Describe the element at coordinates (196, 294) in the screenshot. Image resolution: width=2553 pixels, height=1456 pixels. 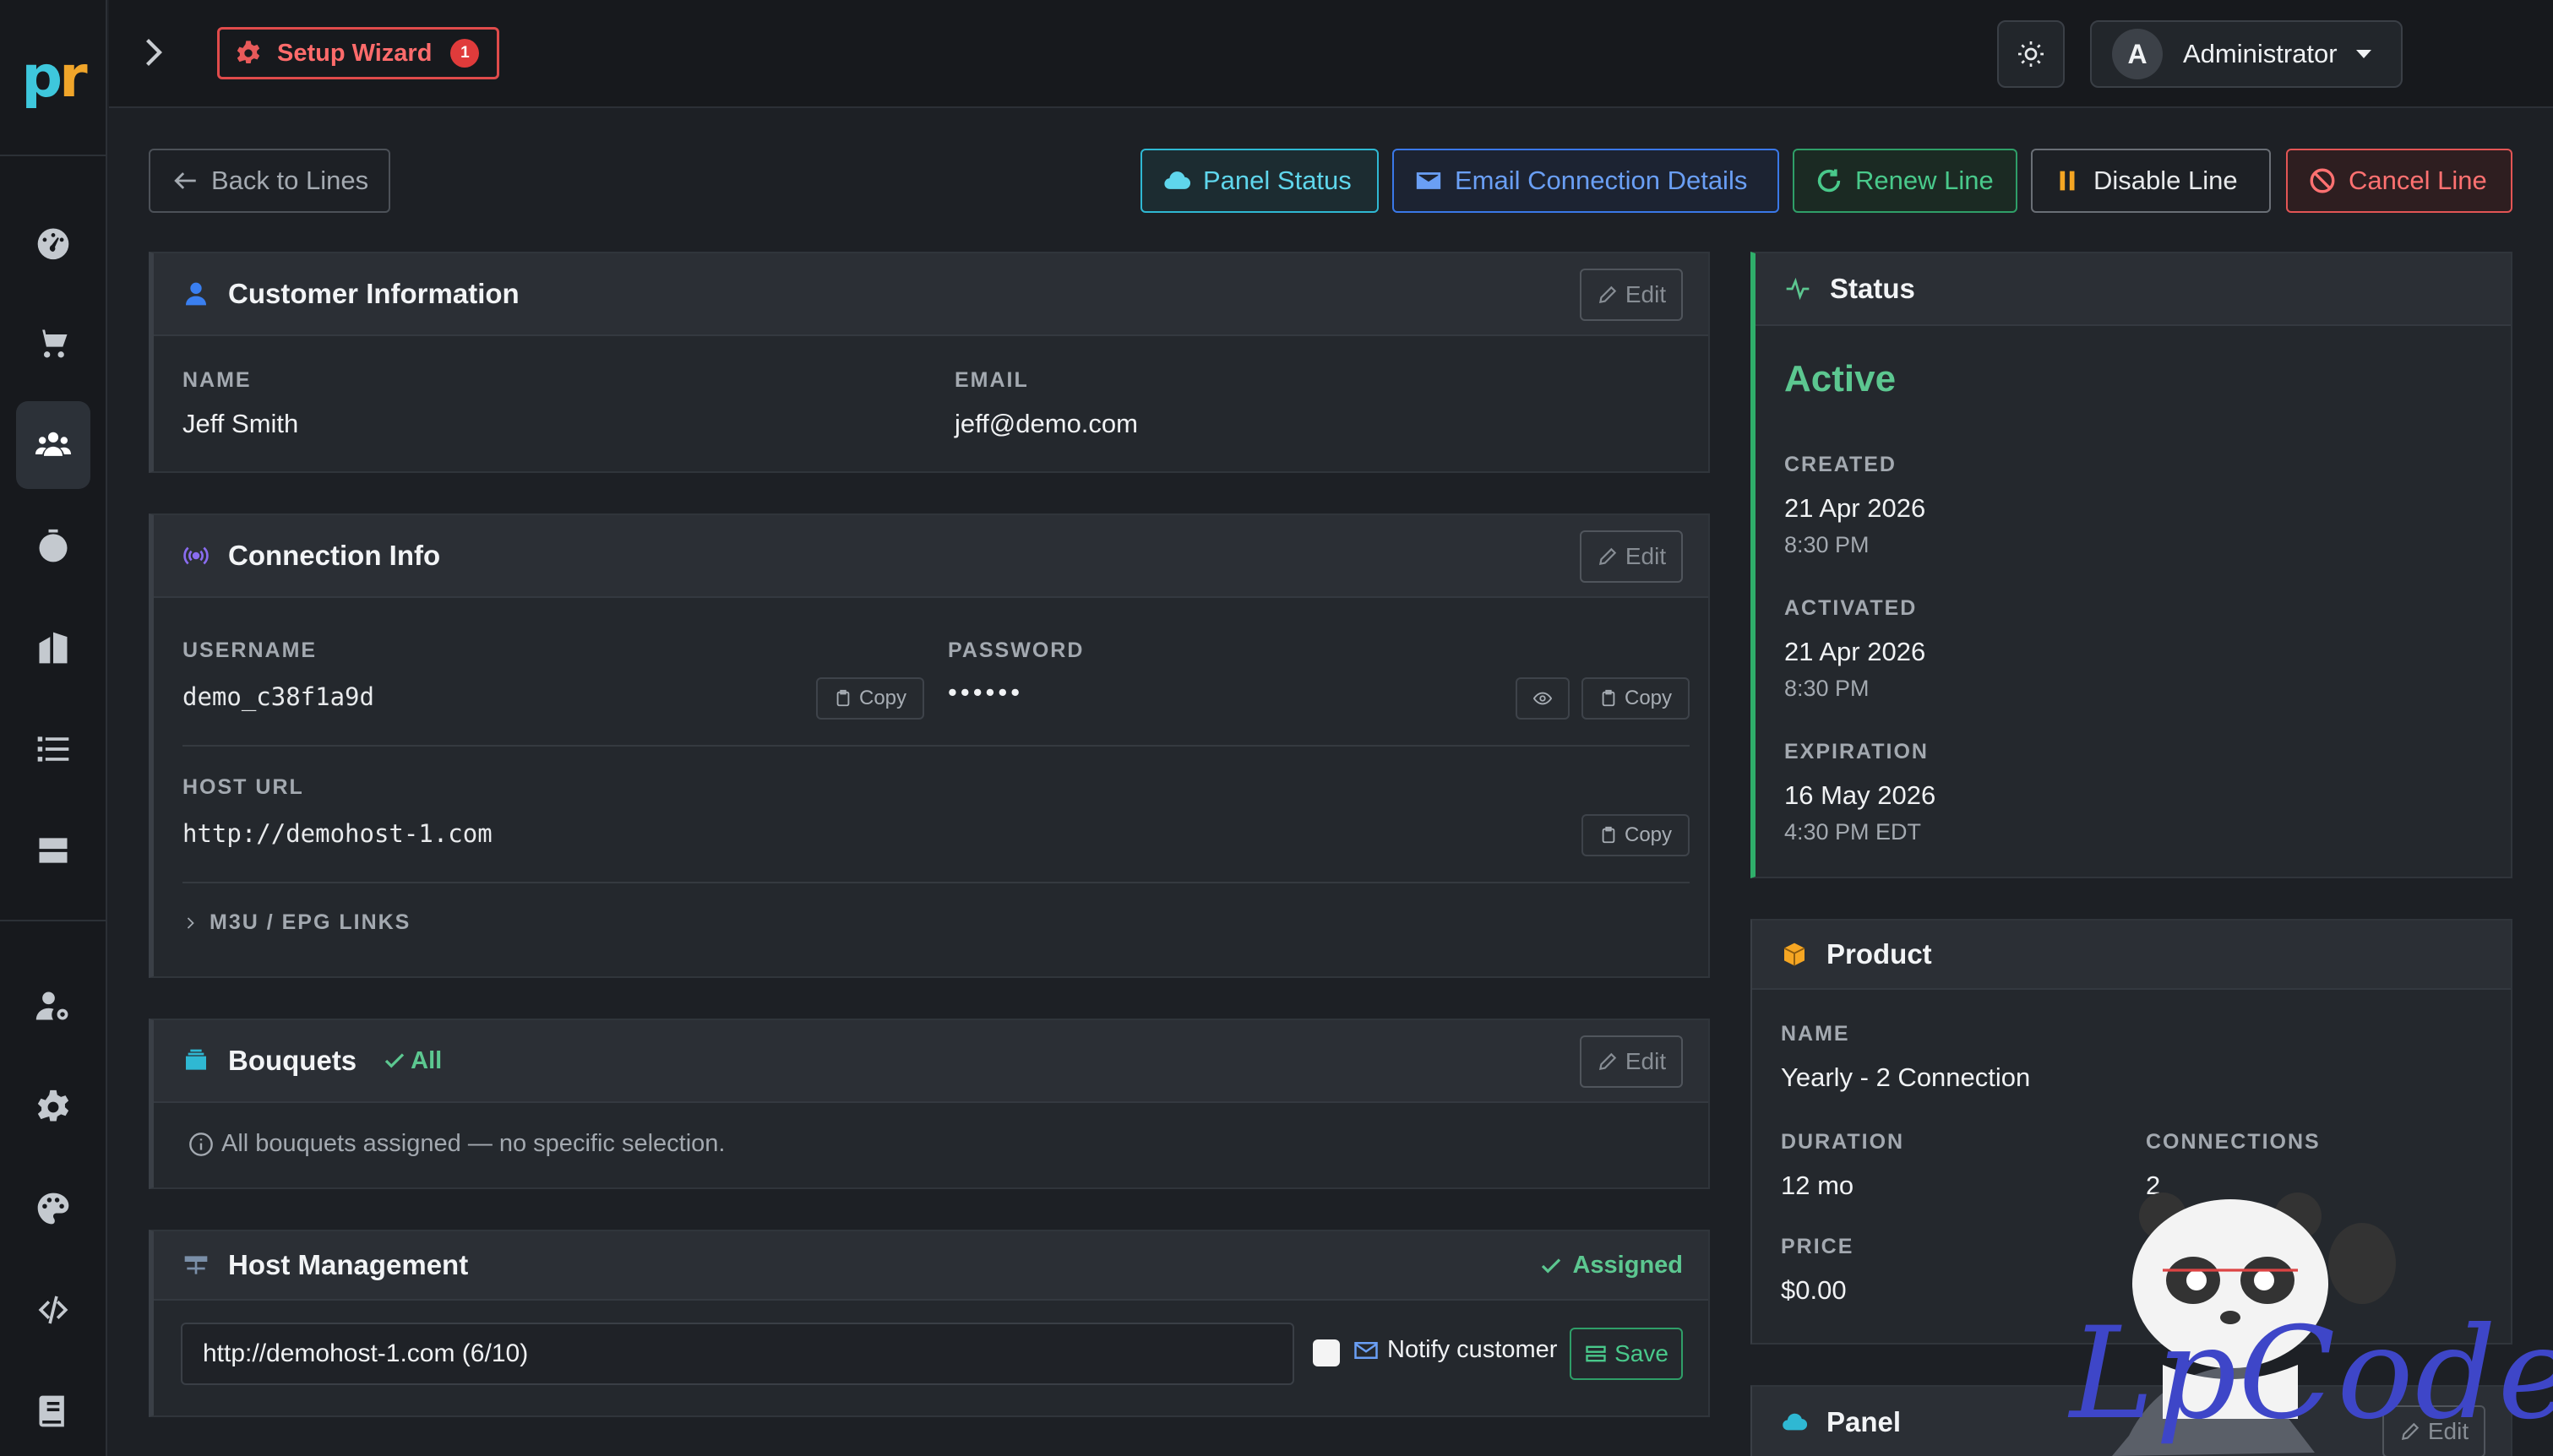
I see `user-icon` at that location.